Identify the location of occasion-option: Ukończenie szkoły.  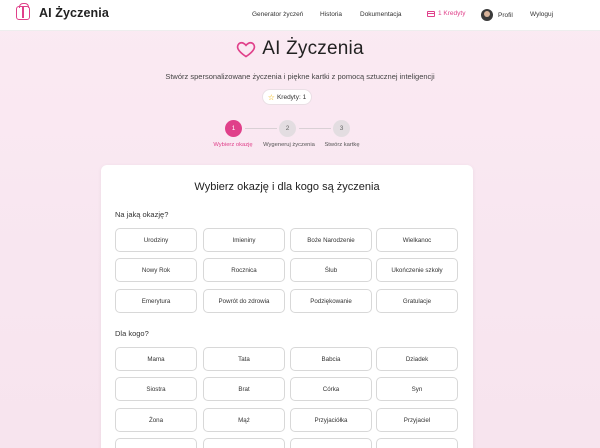
(417, 270).